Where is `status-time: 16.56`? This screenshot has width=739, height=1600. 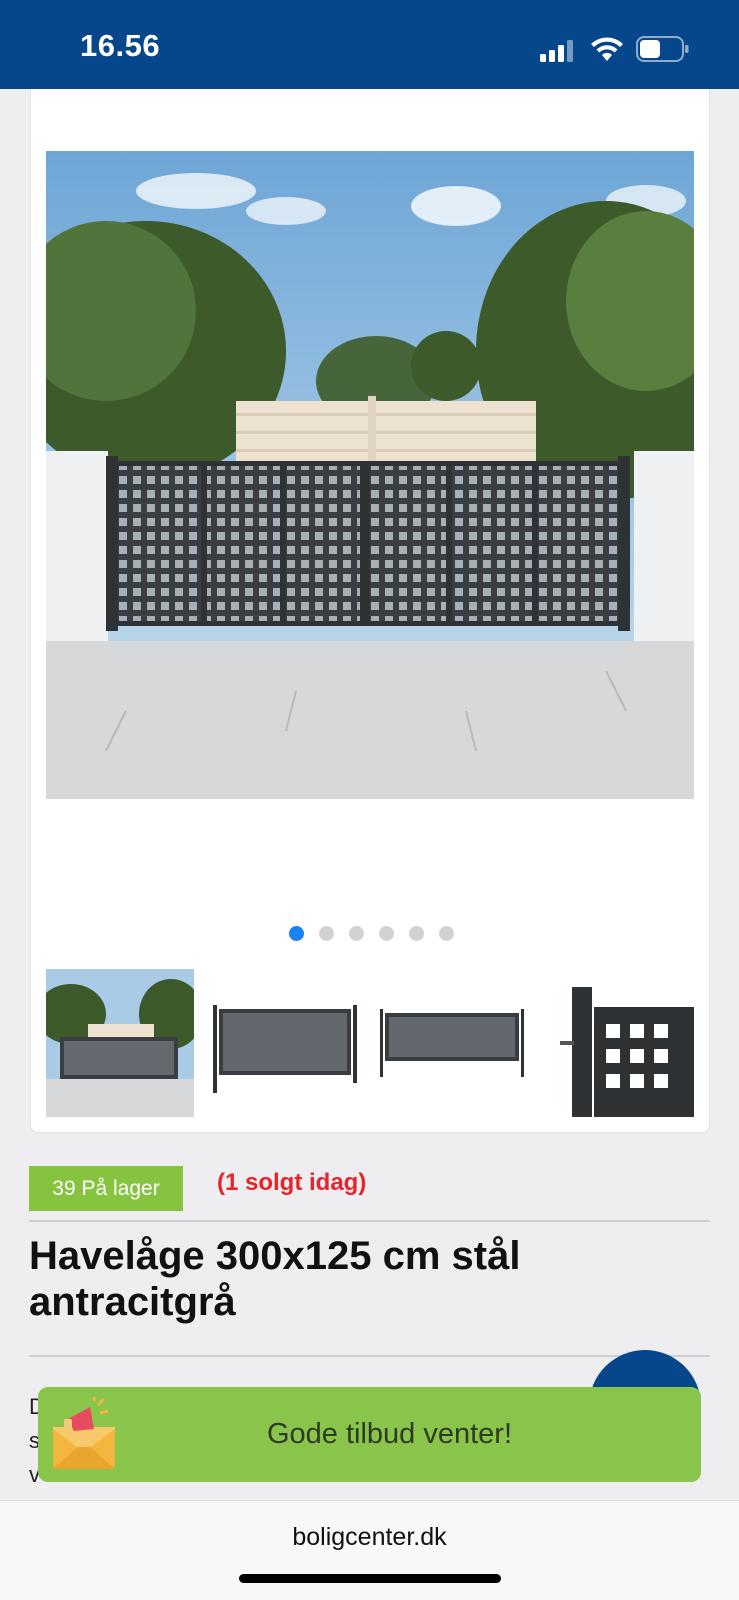
status-time: 16.56 is located at coordinates (120, 45).